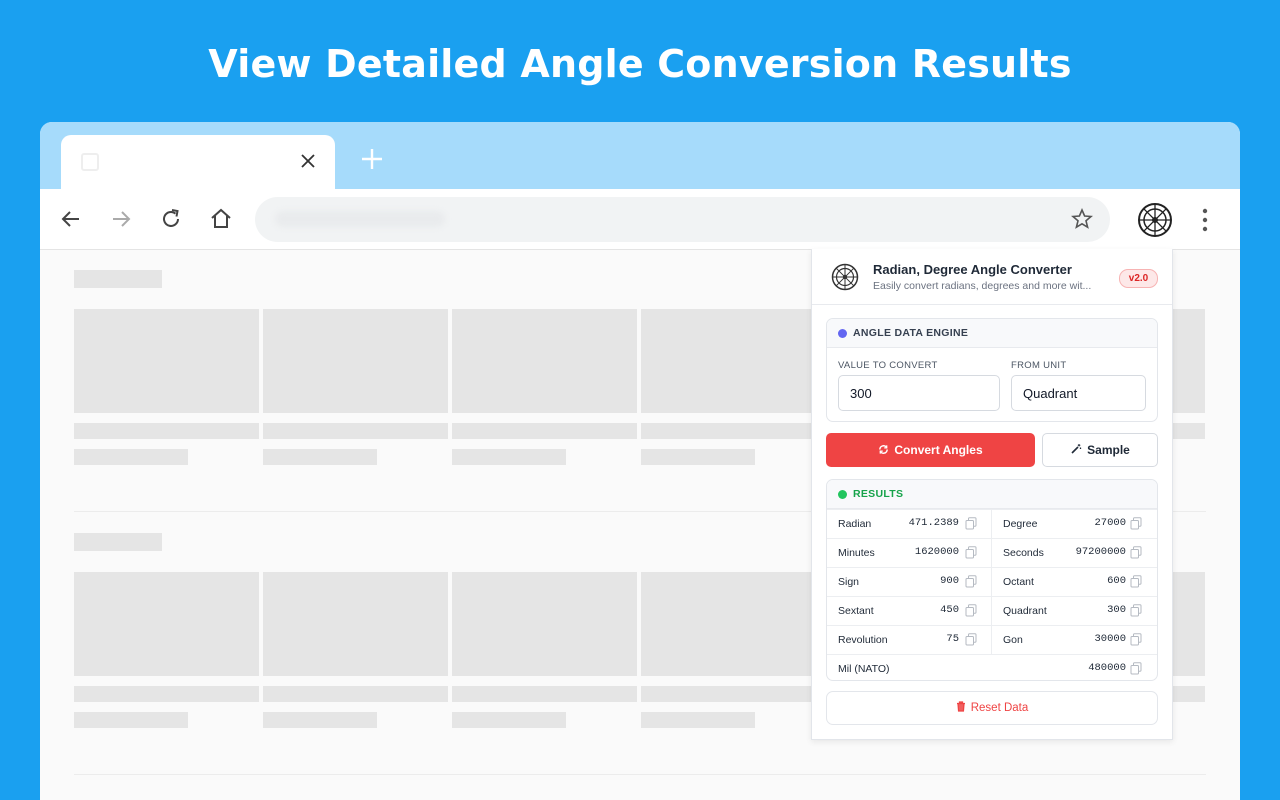 The height and width of the screenshot is (800, 1280). What do you see at coordinates (198, 162) in the screenshot?
I see `browser-tab` at bounding box center [198, 162].